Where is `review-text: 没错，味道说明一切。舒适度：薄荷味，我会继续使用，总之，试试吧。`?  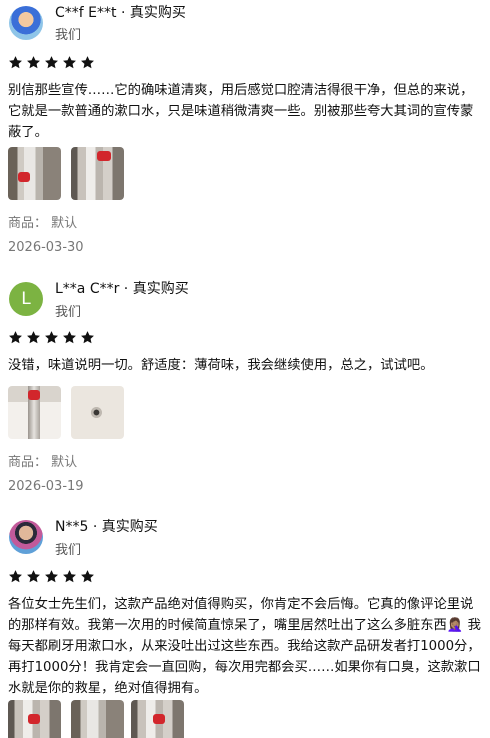 review-text: 没错，味道说明一切。舒适度：薄荷味，我会继续使用，总之，试试吧。 is located at coordinates (221, 365).